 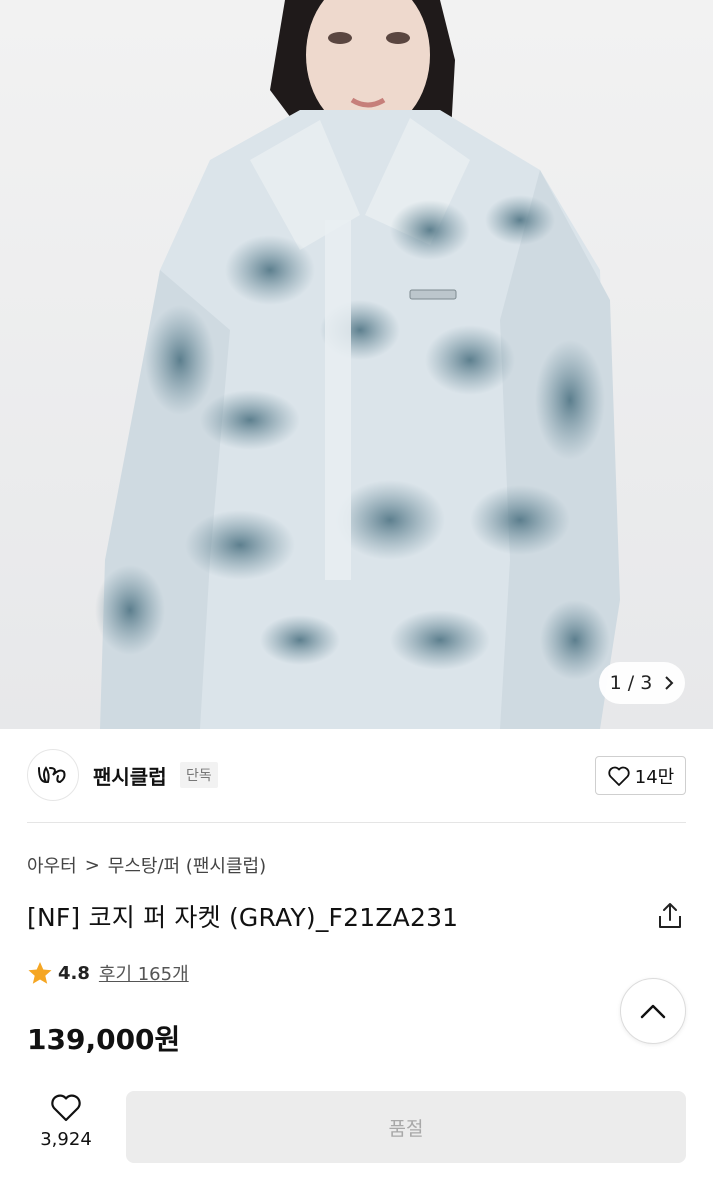 I want to click on divider, so click(x=356, y=822).